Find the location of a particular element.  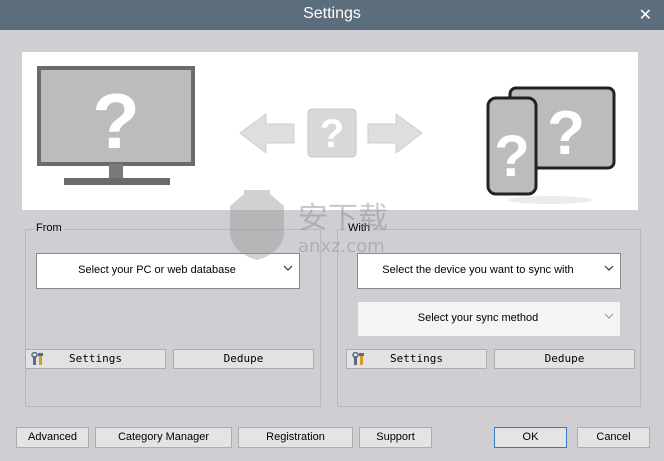

mobile-devices-icon: ? ? is located at coordinates (551, 145).